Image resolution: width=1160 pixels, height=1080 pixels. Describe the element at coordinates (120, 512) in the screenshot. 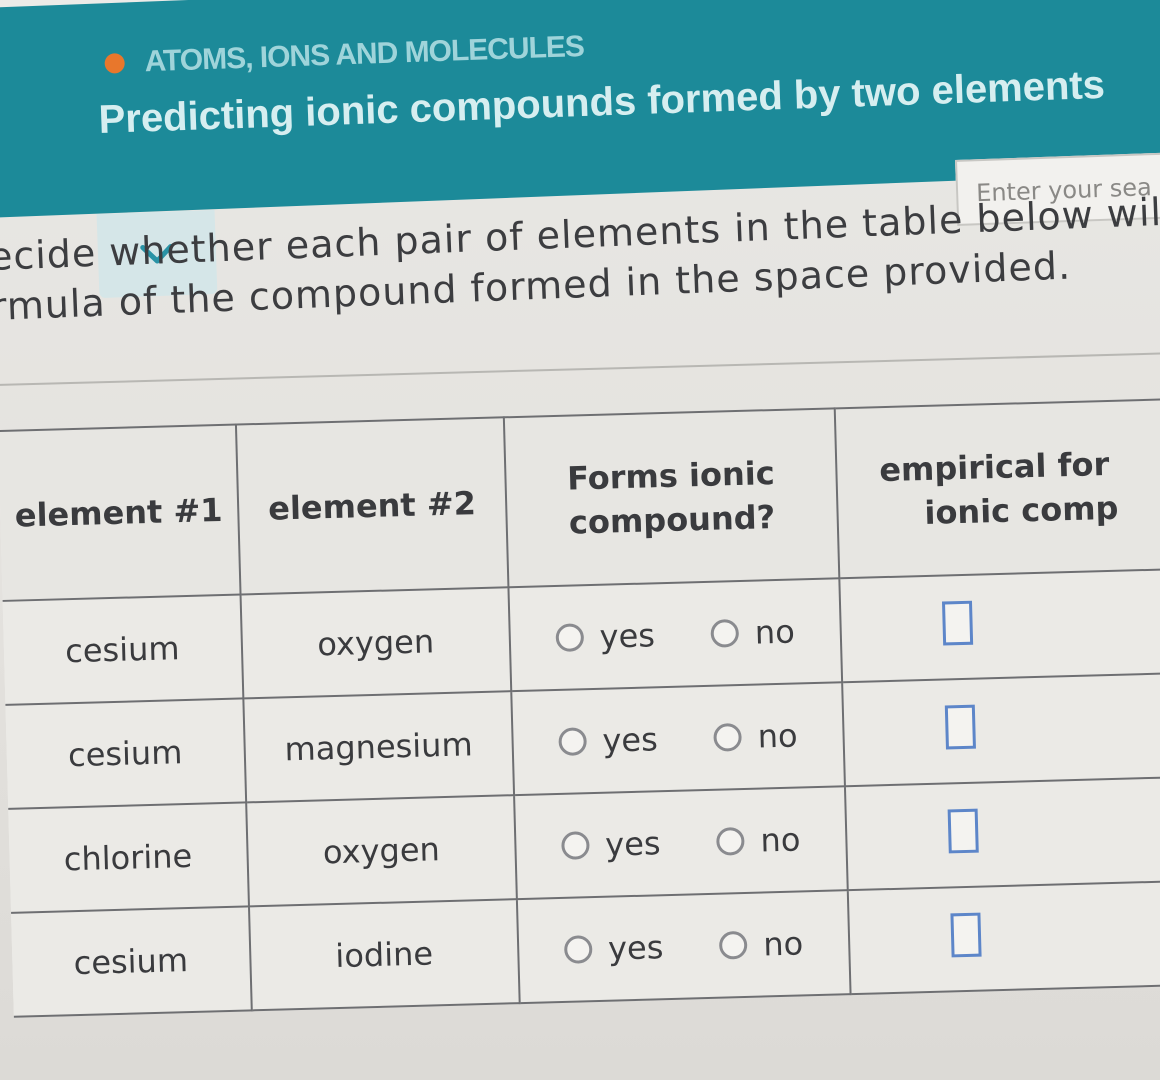

I see `header-element-1: element #1` at that location.